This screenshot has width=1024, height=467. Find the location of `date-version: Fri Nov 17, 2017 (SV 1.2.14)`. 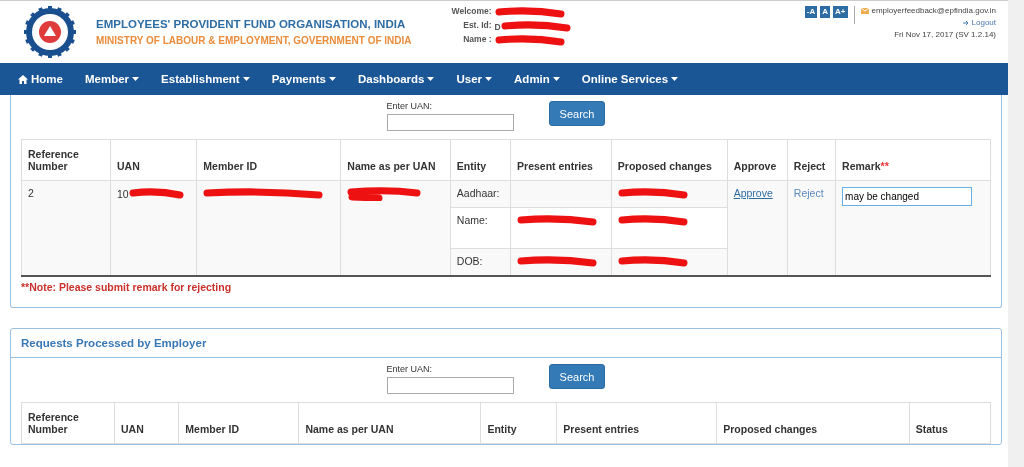

date-version: Fri Nov 17, 2017 (SV 1.2.14) is located at coordinates (945, 34).